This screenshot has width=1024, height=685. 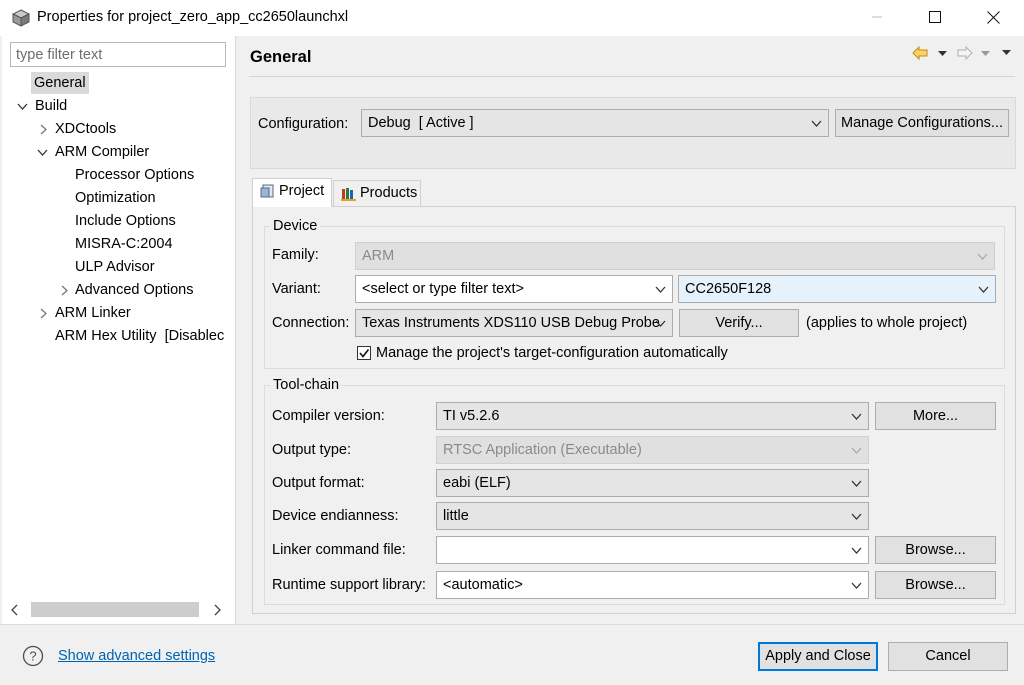 What do you see at coordinates (818, 656) in the screenshot?
I see `apply-and-close-button: Apply and Close` at bounding box center [818, 656].